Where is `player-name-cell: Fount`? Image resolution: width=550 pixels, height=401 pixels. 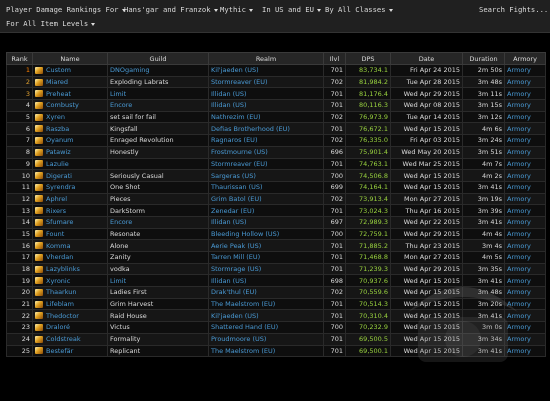
player-name-cell: Fount is located at coordinates (70, 234).